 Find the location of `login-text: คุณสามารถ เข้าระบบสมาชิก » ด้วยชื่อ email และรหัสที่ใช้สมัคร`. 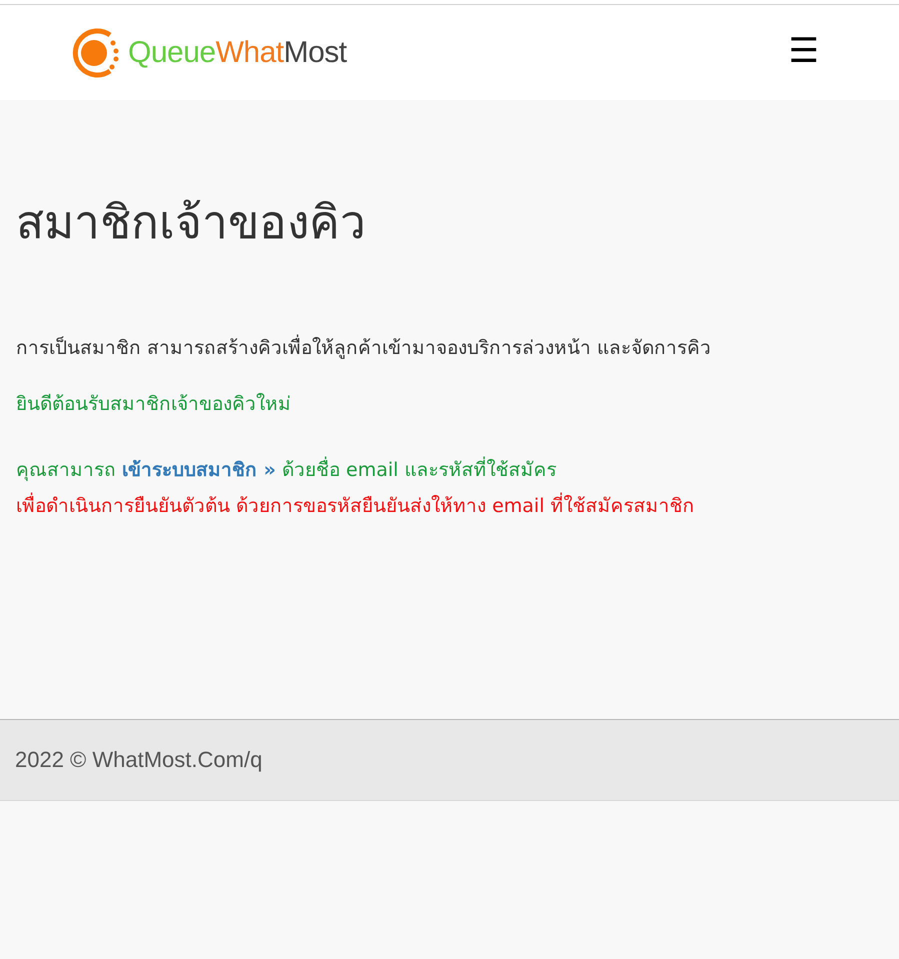

login-text: คุณสามารถ เข้าระบบสมาชิก » ด้วยชื่อ email และรหัสที่ใช้สมัคร is located at coordinates (449, 470).